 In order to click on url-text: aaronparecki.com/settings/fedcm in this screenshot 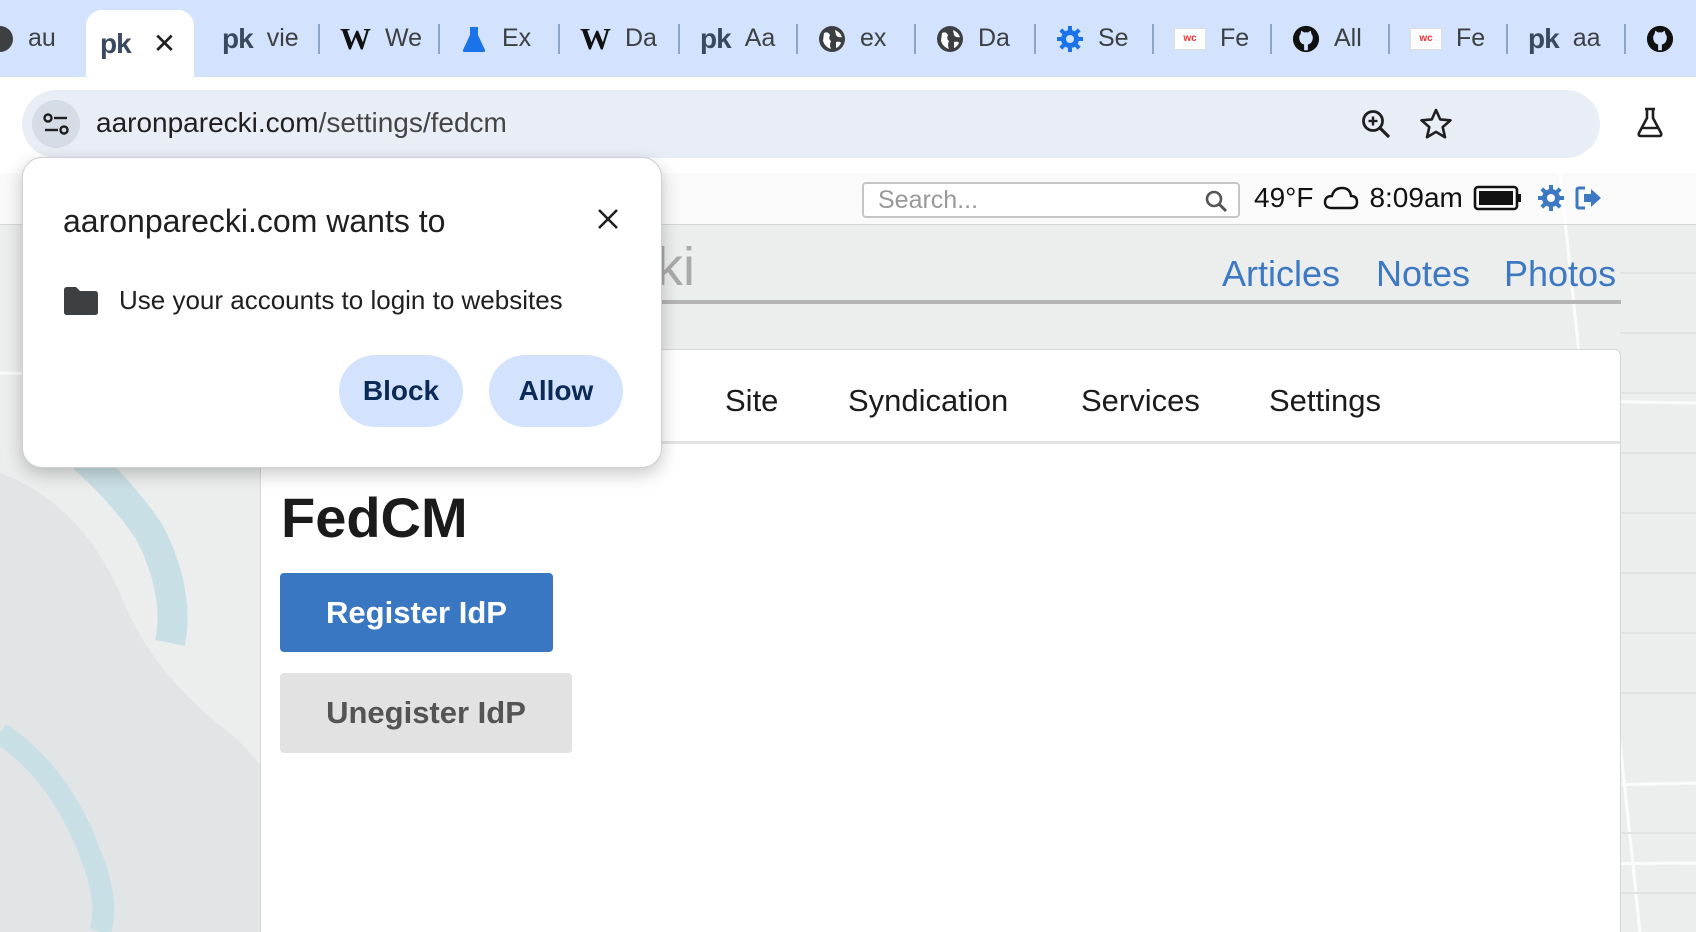, I will do `click(301, 123)`.